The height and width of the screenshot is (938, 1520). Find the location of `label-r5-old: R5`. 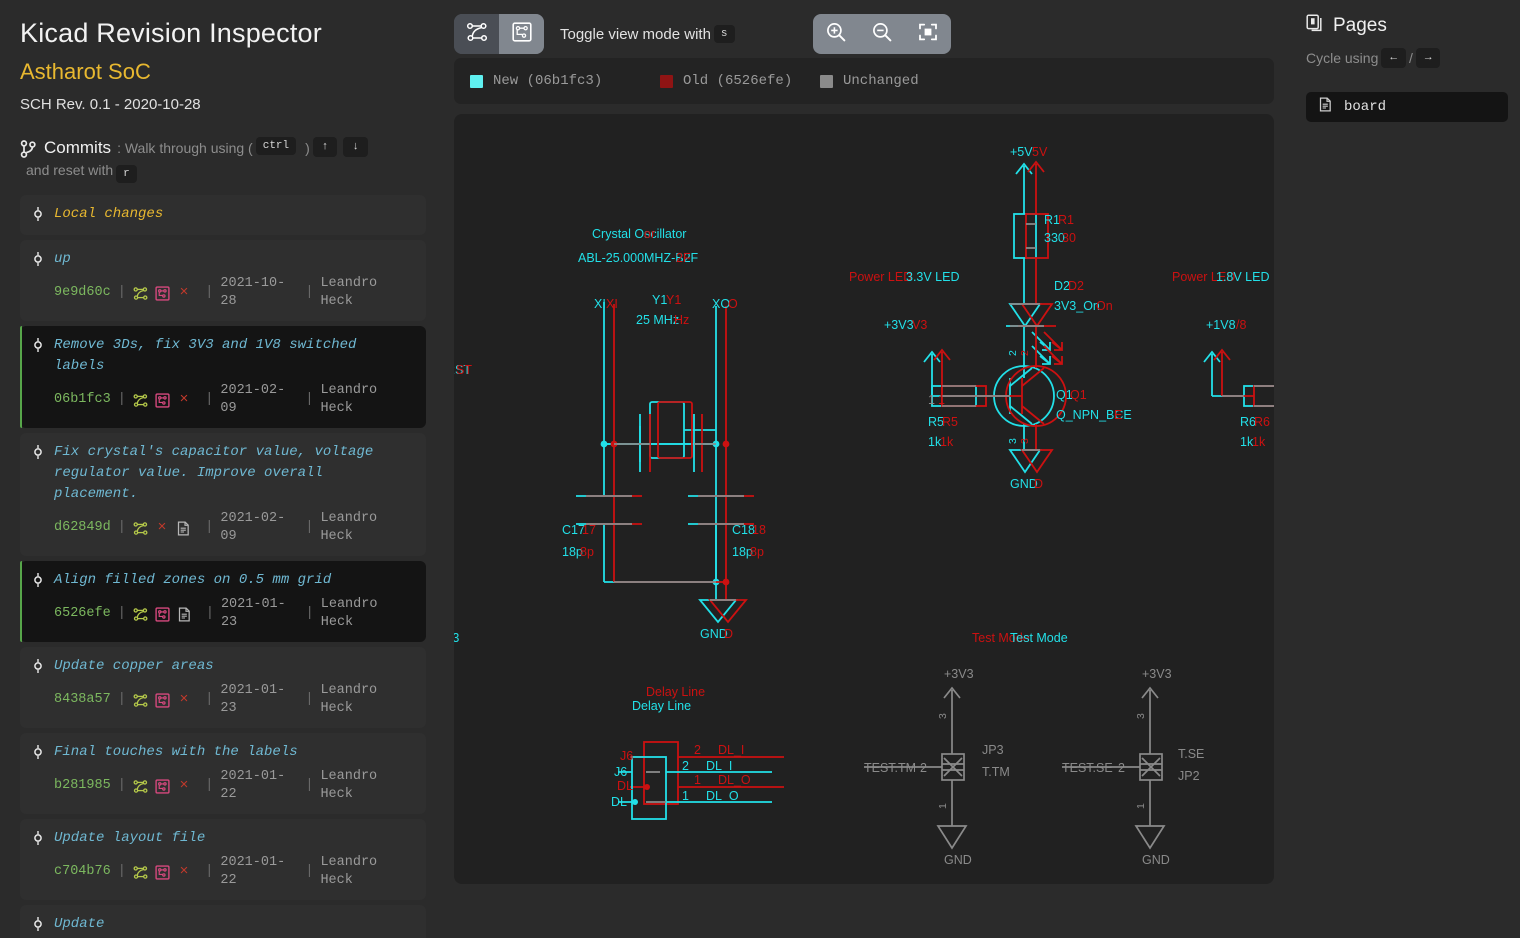

label-r5-old: R5 is located at coordinates (950, 422).